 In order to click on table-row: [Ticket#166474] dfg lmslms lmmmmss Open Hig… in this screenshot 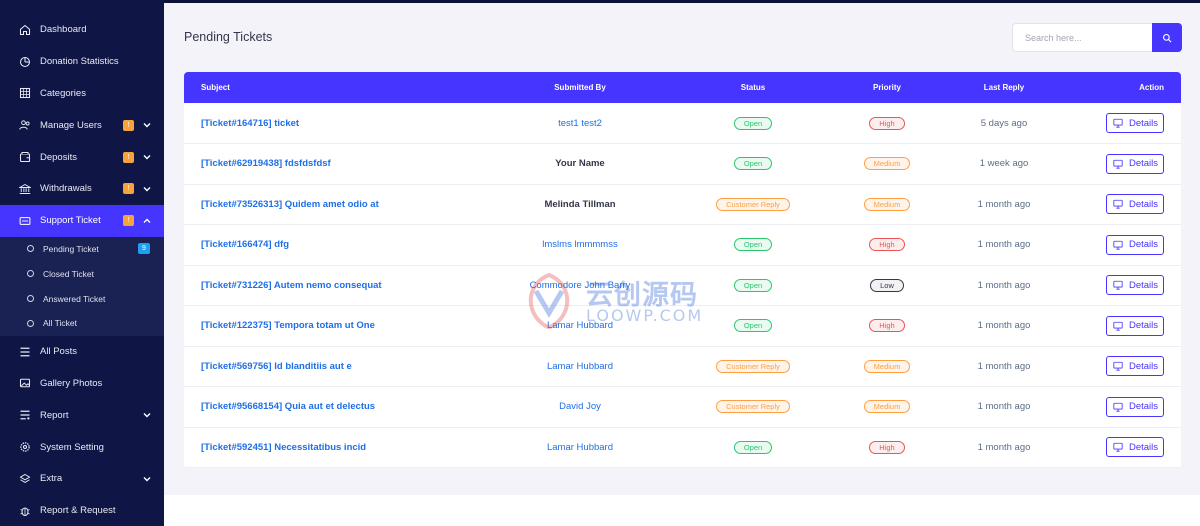, I will do `click(682, 245)`.